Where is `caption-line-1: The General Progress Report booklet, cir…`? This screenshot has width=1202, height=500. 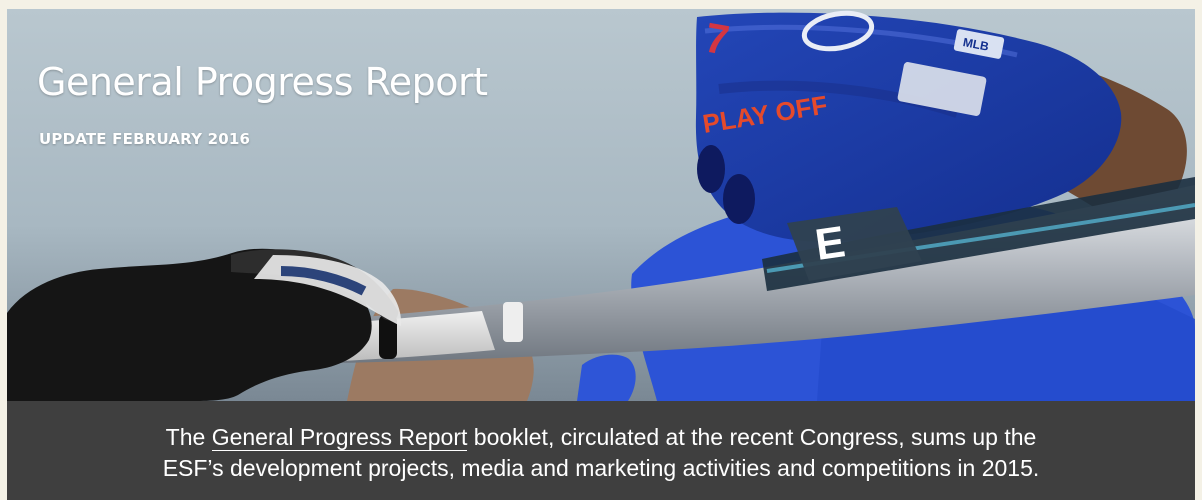
caption-line-1: The General Progress Report booklet, cir… is located at coordinates (601, 437).